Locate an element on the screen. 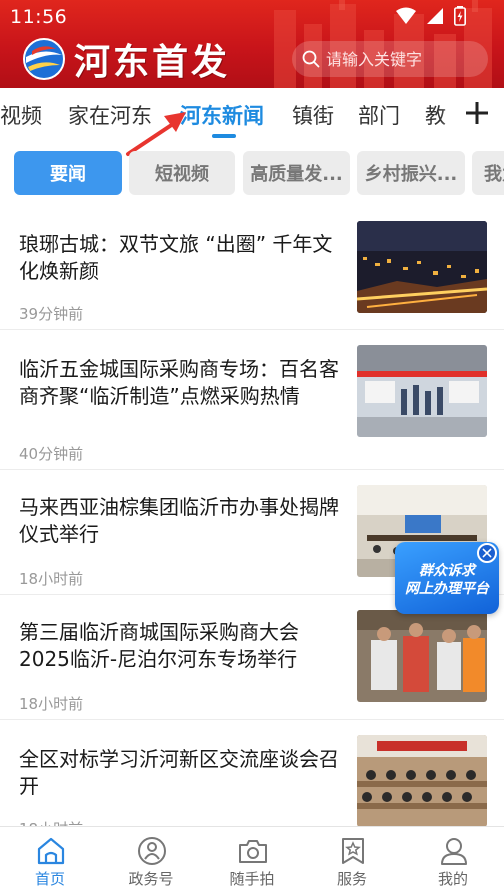  tab-home-hedong: 家在河东 is located at coordinates (110, 115).